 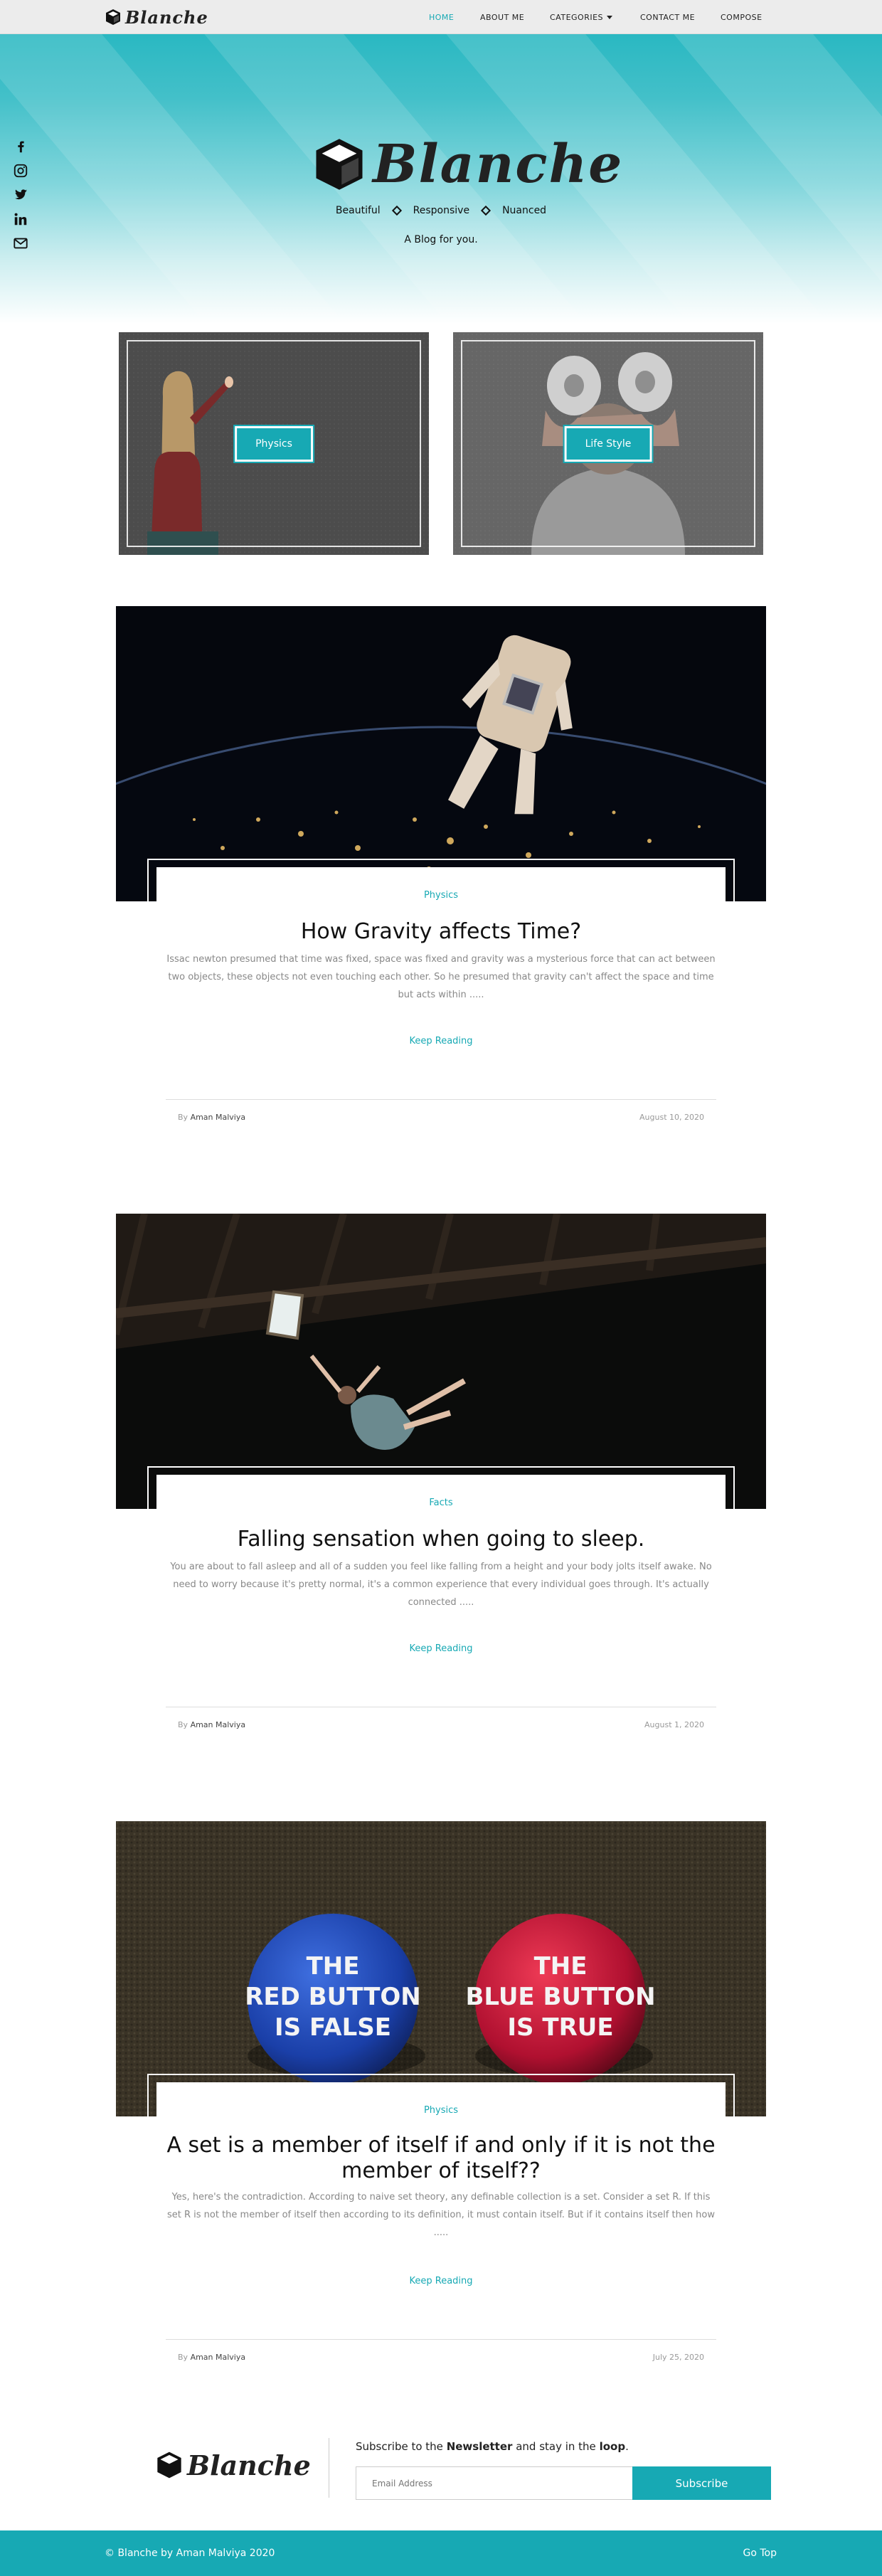 I want to click on post-date: August 10, 2020, so click(x=672, y=1117).